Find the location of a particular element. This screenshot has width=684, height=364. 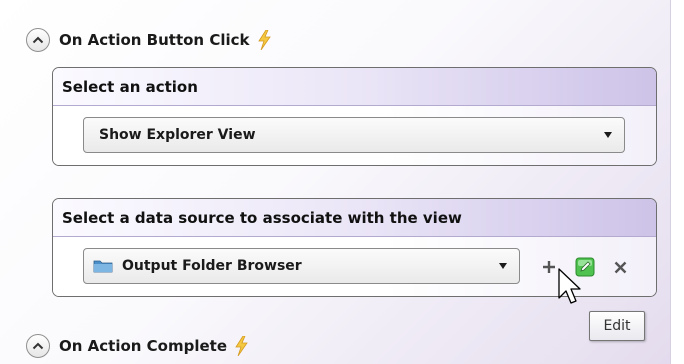

action-select: Show Explorer View is located at coordinates (354, 135).